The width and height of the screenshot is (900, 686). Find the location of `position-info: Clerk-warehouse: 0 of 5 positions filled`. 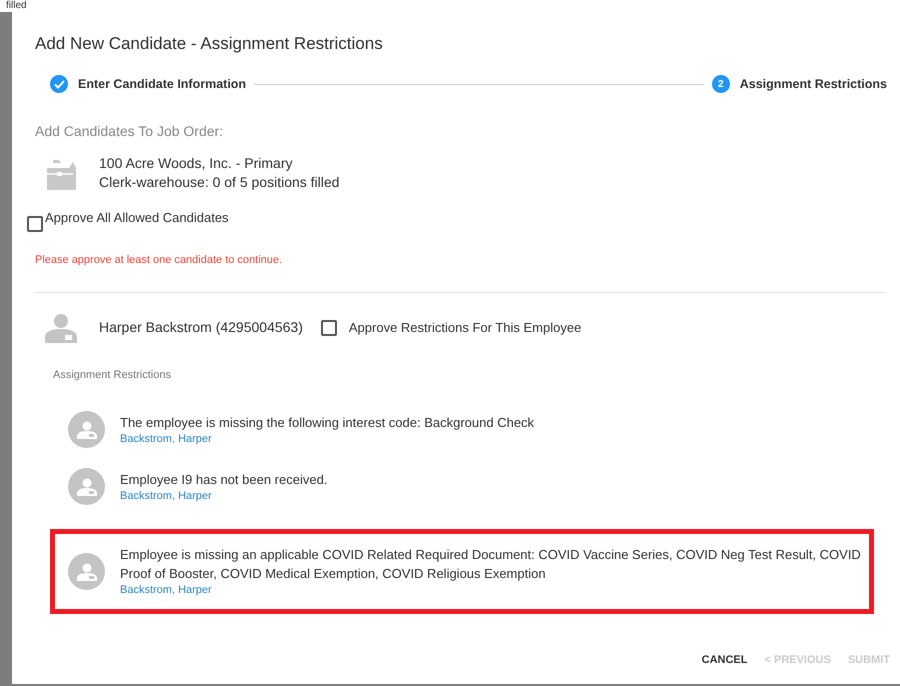

position-info: Clerk-warehouse: 0 of 5 positions filled is located at coordinates (219, 182).